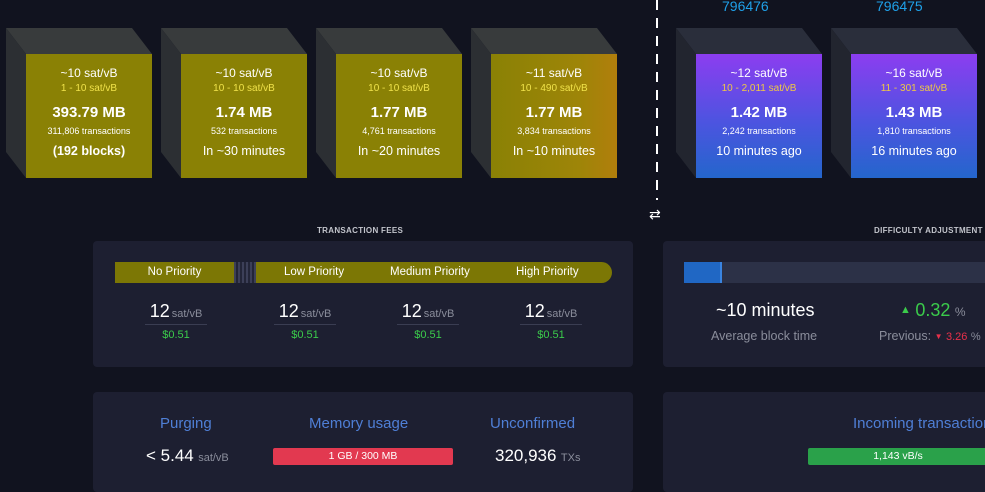 This screenshot has height=492, width=985. What do you see at coordinates (399, 151) in the screenshot?
I see `block-eta: In ~20 minutes` at bounding box center [399, 151].